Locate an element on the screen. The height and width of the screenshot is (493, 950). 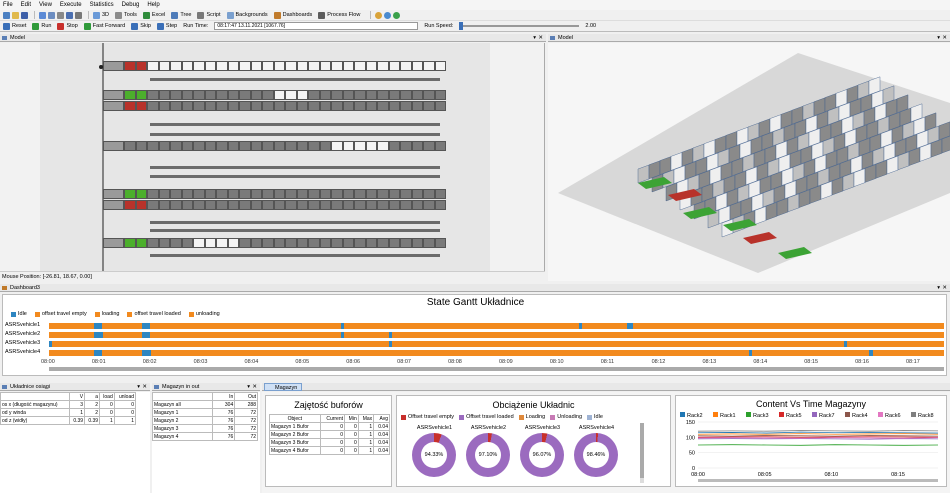
menu-help: Help is located at coordinates (153, 5).